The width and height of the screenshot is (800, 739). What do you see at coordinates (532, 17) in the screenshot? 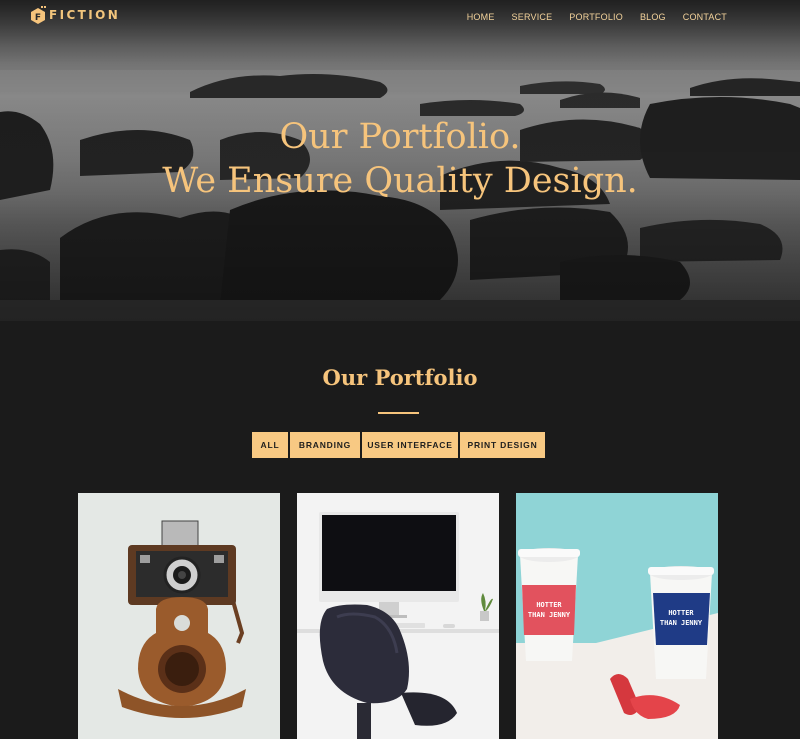
I see `nav-service: SERVICE` at bounding box center [532, 17].